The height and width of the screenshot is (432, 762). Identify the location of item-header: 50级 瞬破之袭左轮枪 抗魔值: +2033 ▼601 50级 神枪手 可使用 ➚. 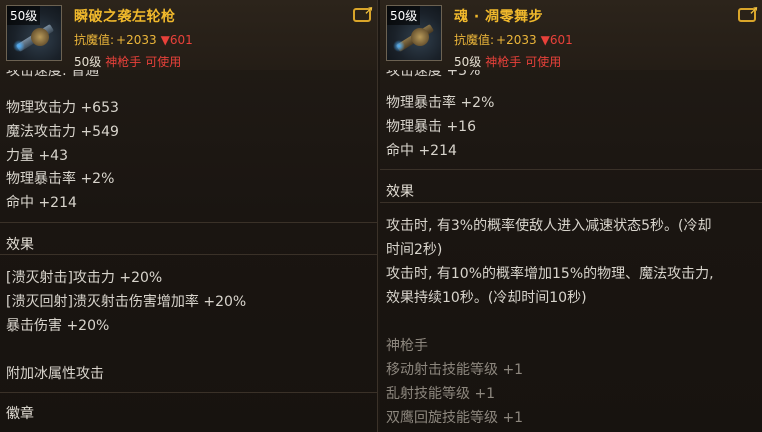
(188, 35).